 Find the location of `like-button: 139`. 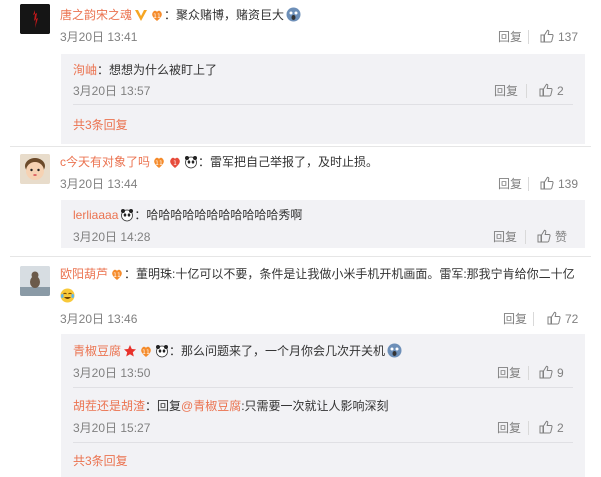

like-button: 139 is located at coordinates (559, 185).